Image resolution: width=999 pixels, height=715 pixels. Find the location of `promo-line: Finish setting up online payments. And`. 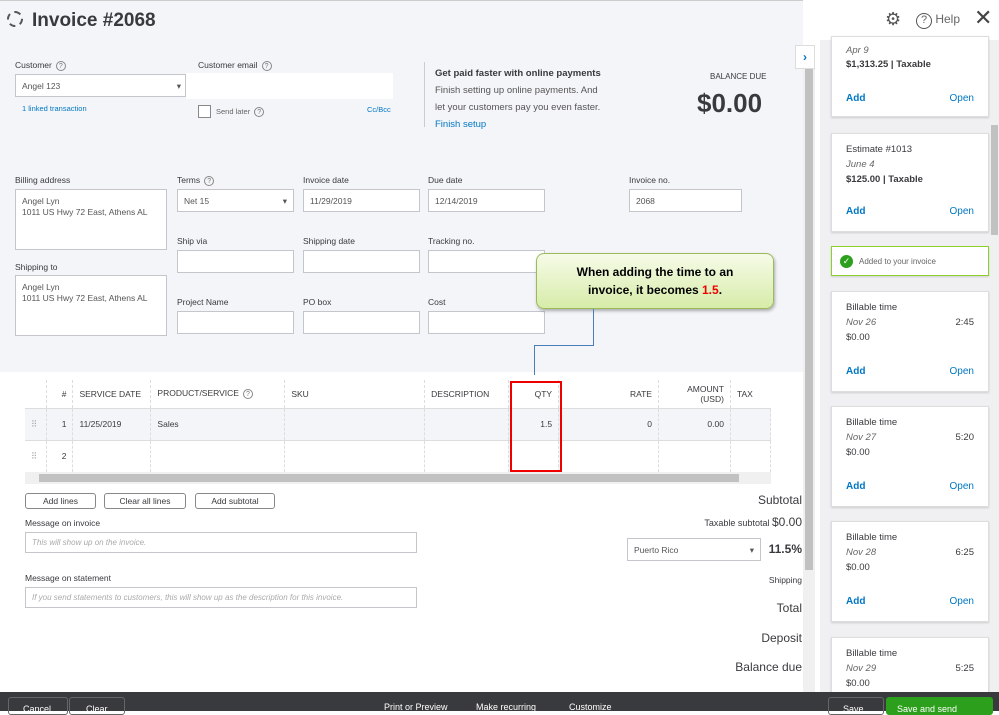

promo-line: Finish setting up online payments. And is located at coordinates (516, 90).